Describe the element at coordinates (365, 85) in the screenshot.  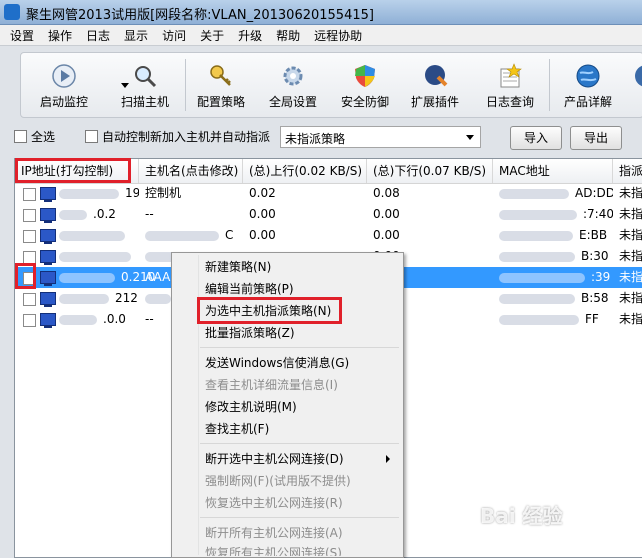
I see `security-defense-button: 安全防御` at that location.